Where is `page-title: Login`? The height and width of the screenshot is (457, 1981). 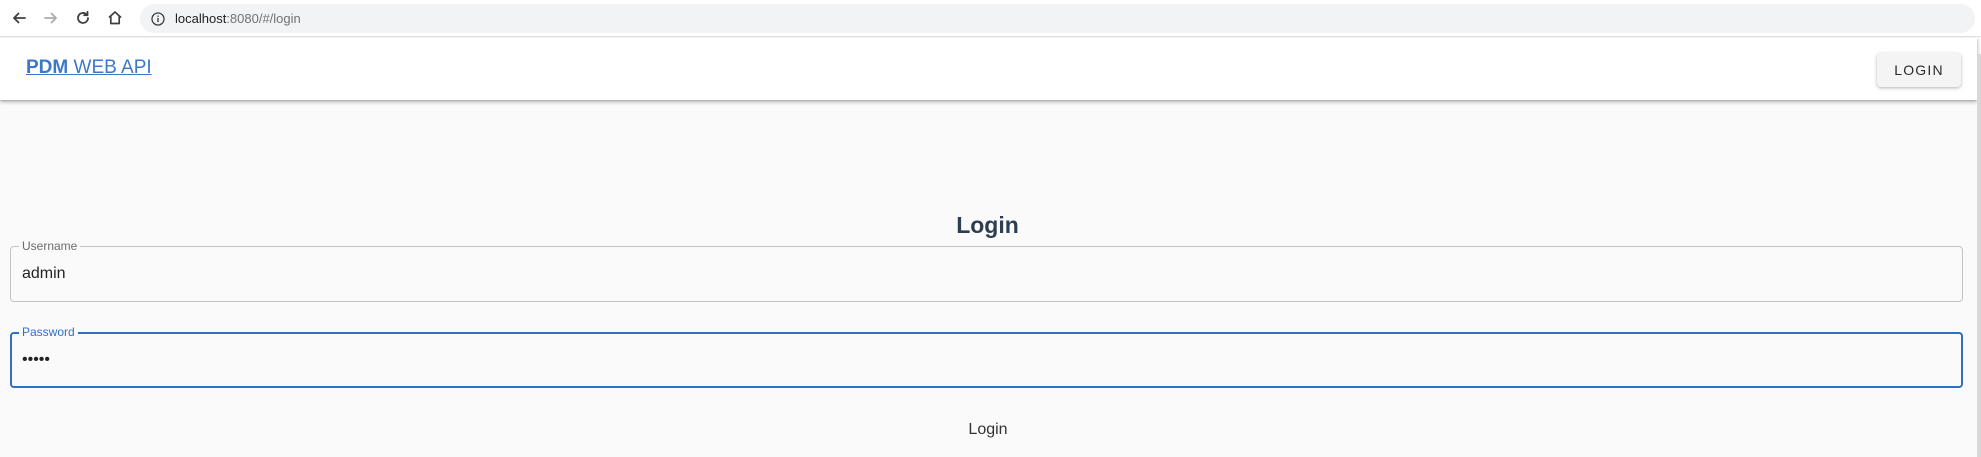
page-title: Login is located at coordinates (987, 225).